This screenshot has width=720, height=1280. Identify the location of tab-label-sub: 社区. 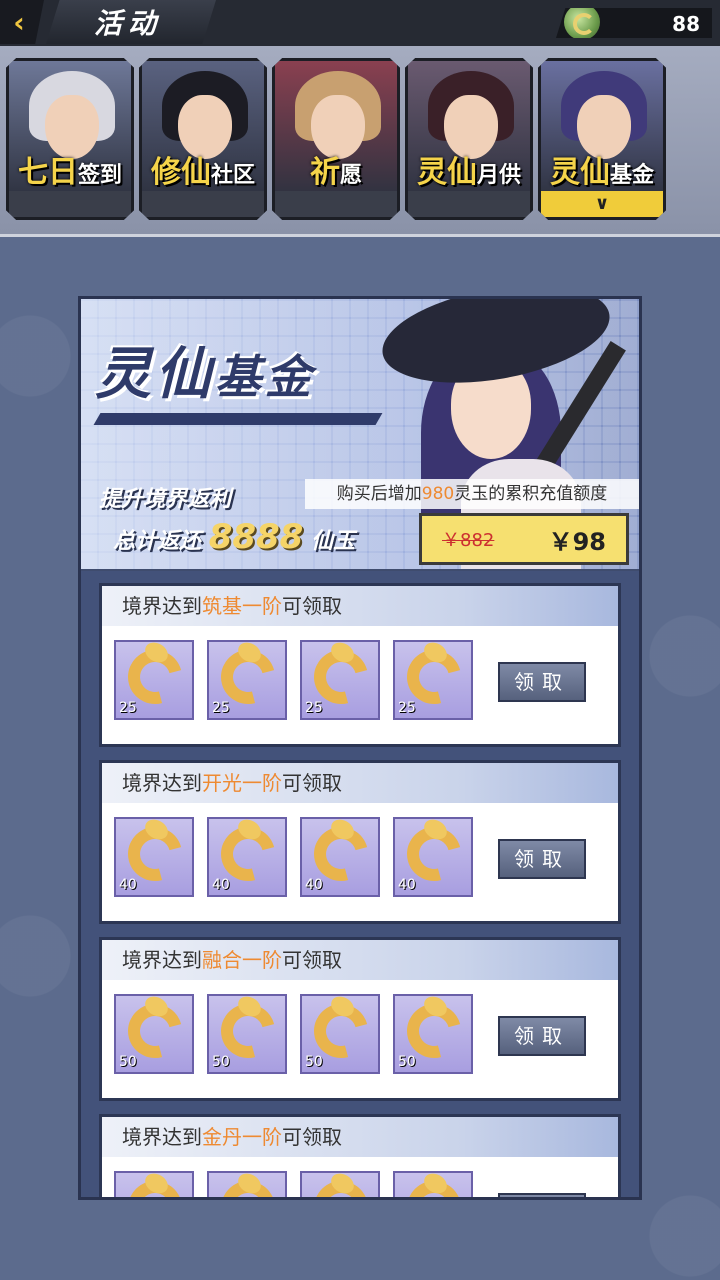
(232, 175).